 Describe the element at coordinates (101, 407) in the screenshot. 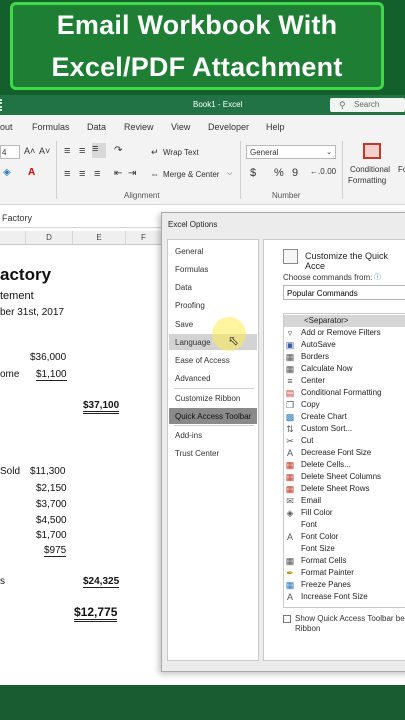

I see `cell-e-total-revenue: $37,100` at that location.